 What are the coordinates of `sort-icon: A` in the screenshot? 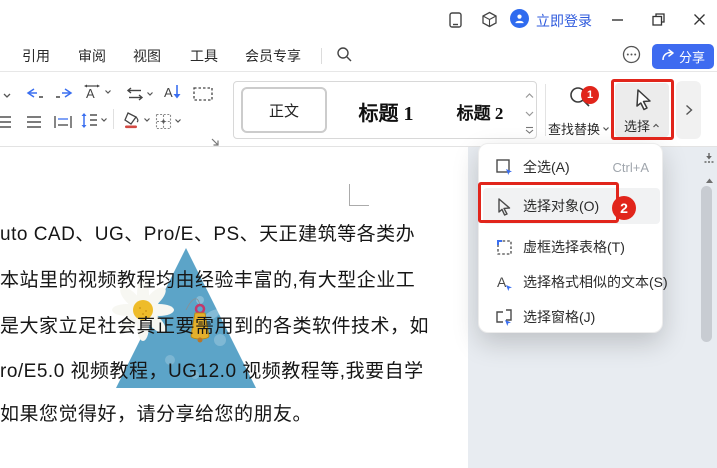 It's located at (173, 92).